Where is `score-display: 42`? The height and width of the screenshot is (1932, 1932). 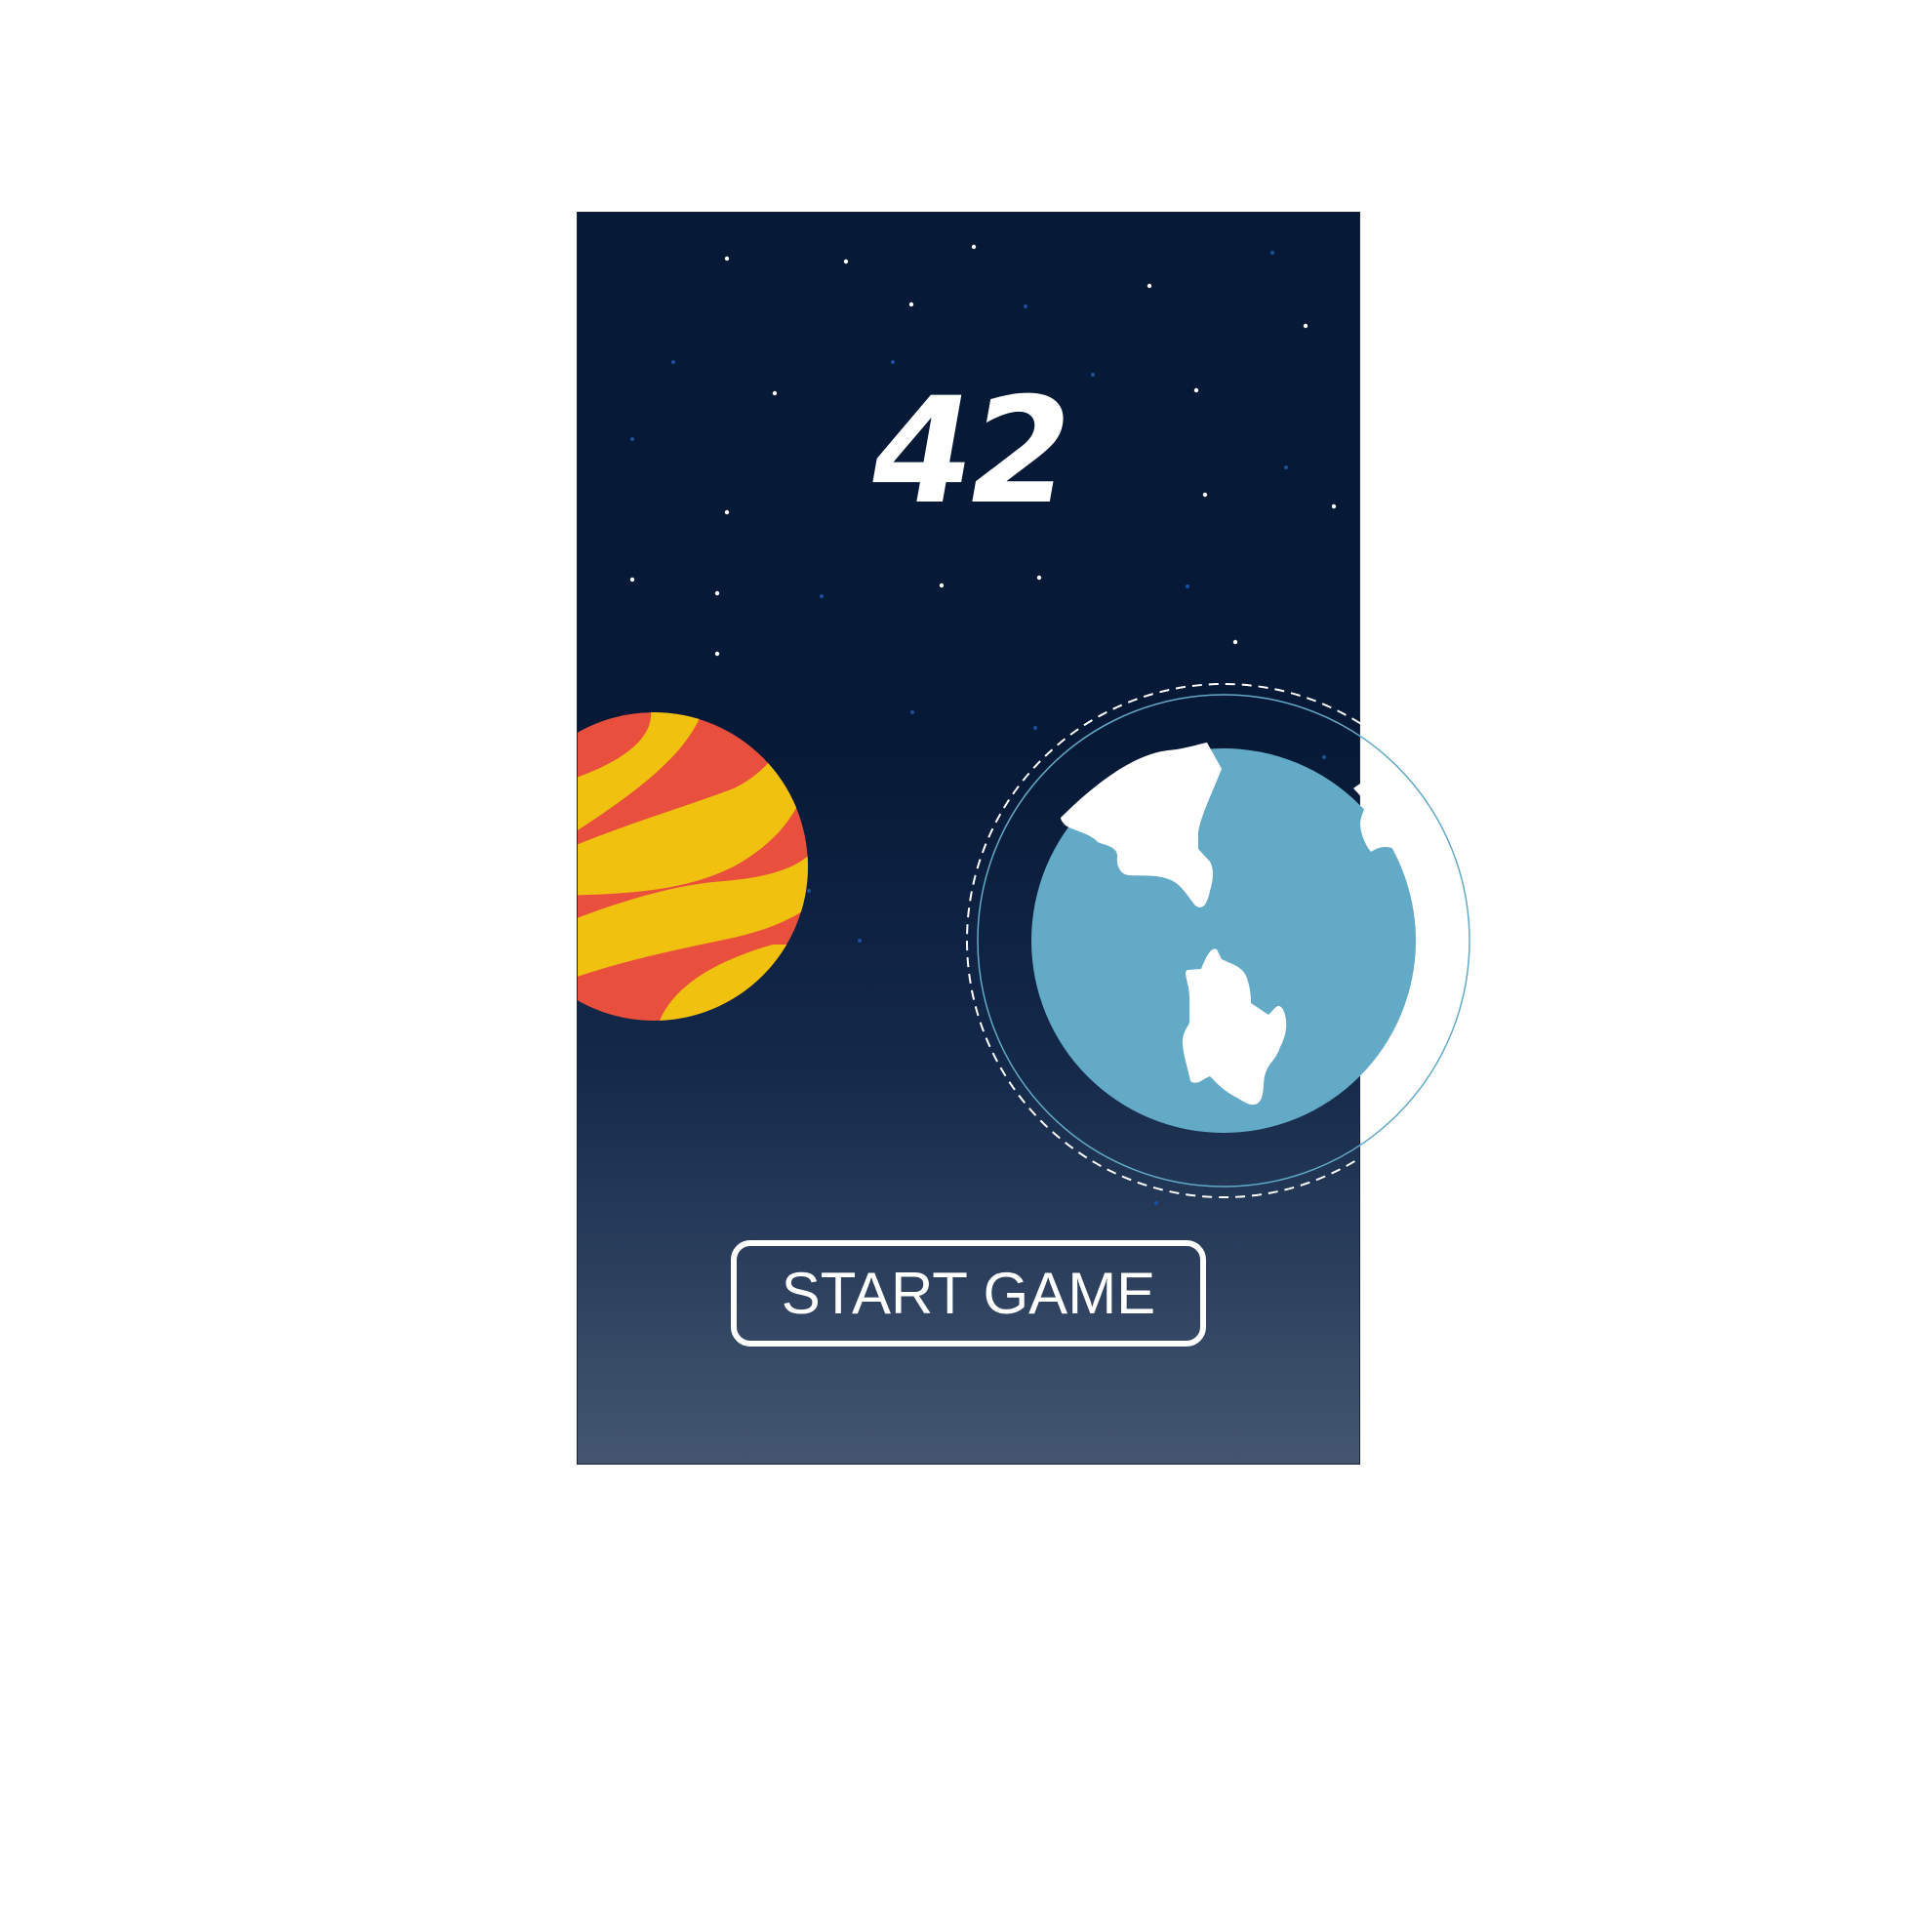
score-display: 42 is located at coordinates (969, 452).